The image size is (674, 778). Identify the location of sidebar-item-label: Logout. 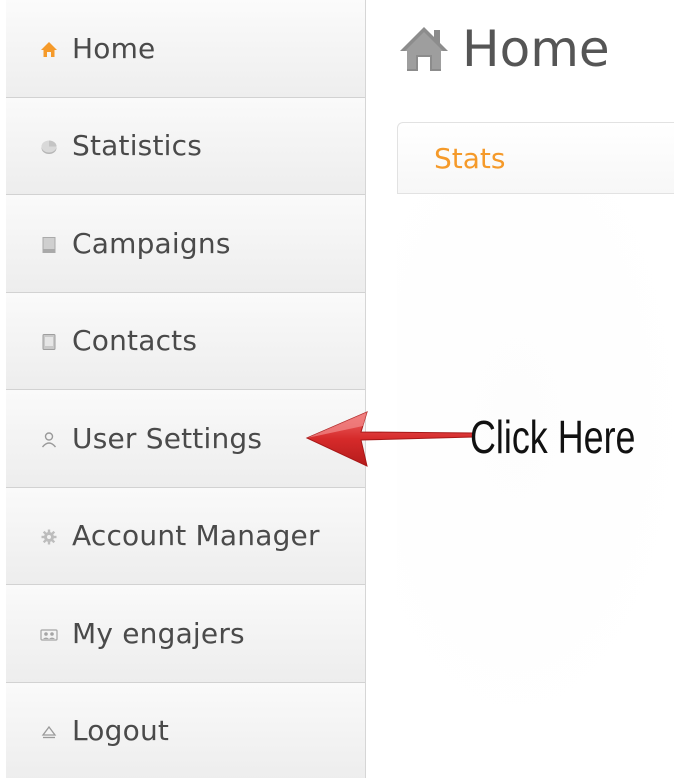
(121, 731).